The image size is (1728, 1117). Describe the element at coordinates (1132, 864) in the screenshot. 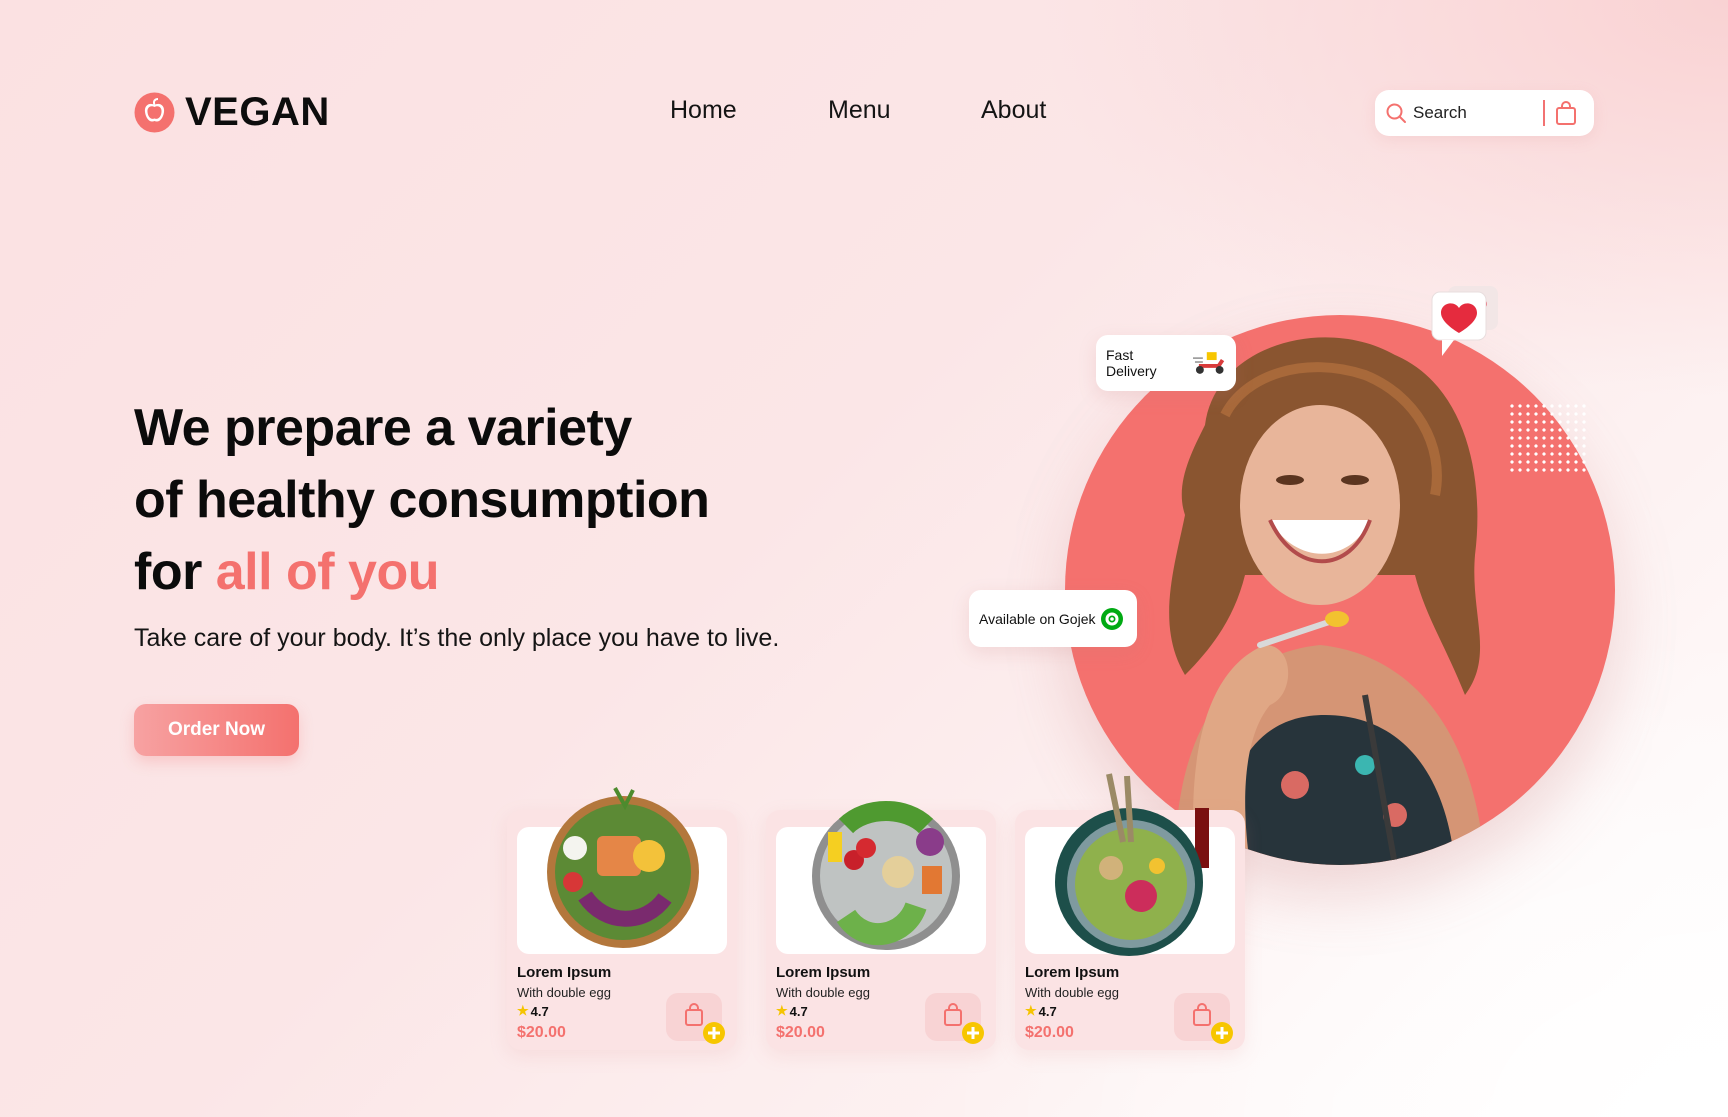

I see `grain-bowl-photo` at that location.